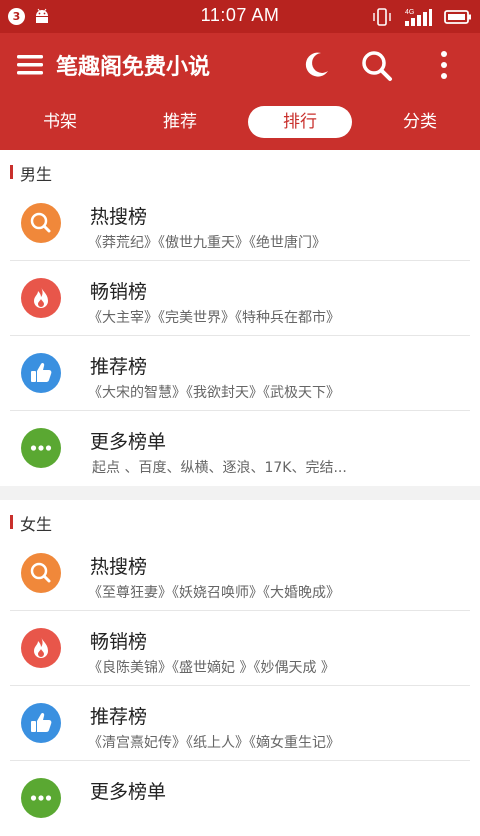  I want to click on status-bar: 3 11:07 AM 4G, so click(240, 16).